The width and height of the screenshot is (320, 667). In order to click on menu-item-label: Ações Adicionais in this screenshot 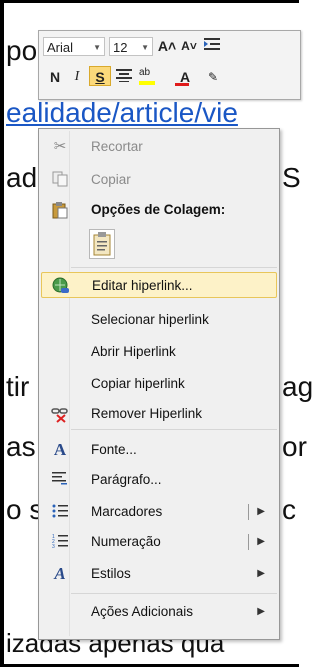, I will do `click(142, 611)`.